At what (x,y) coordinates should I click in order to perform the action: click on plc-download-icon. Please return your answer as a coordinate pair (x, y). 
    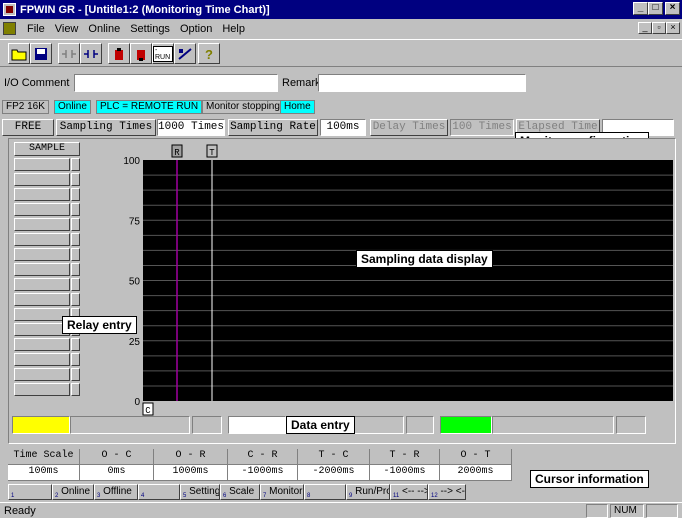
    Looking at the image, I should click on (141, 53).